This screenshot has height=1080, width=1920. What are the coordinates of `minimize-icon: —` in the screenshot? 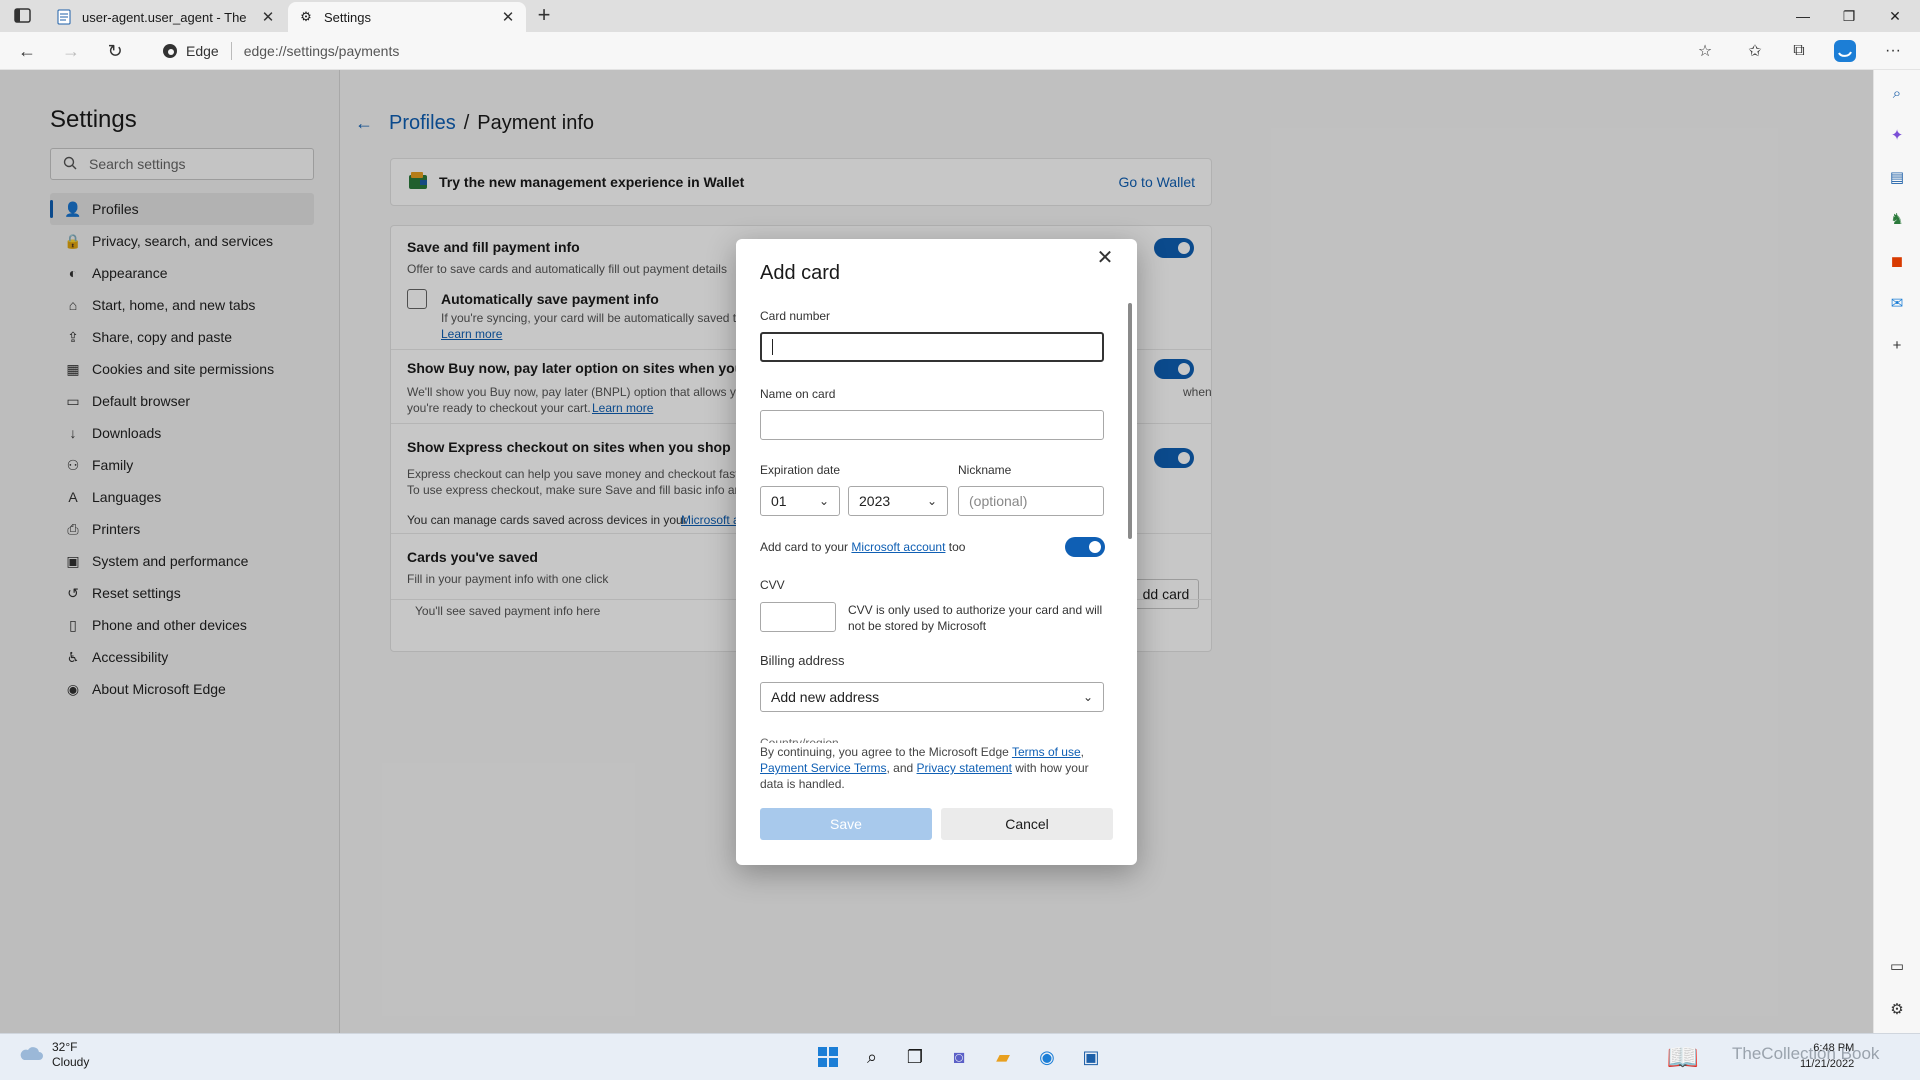 It's located at (1803, 16).